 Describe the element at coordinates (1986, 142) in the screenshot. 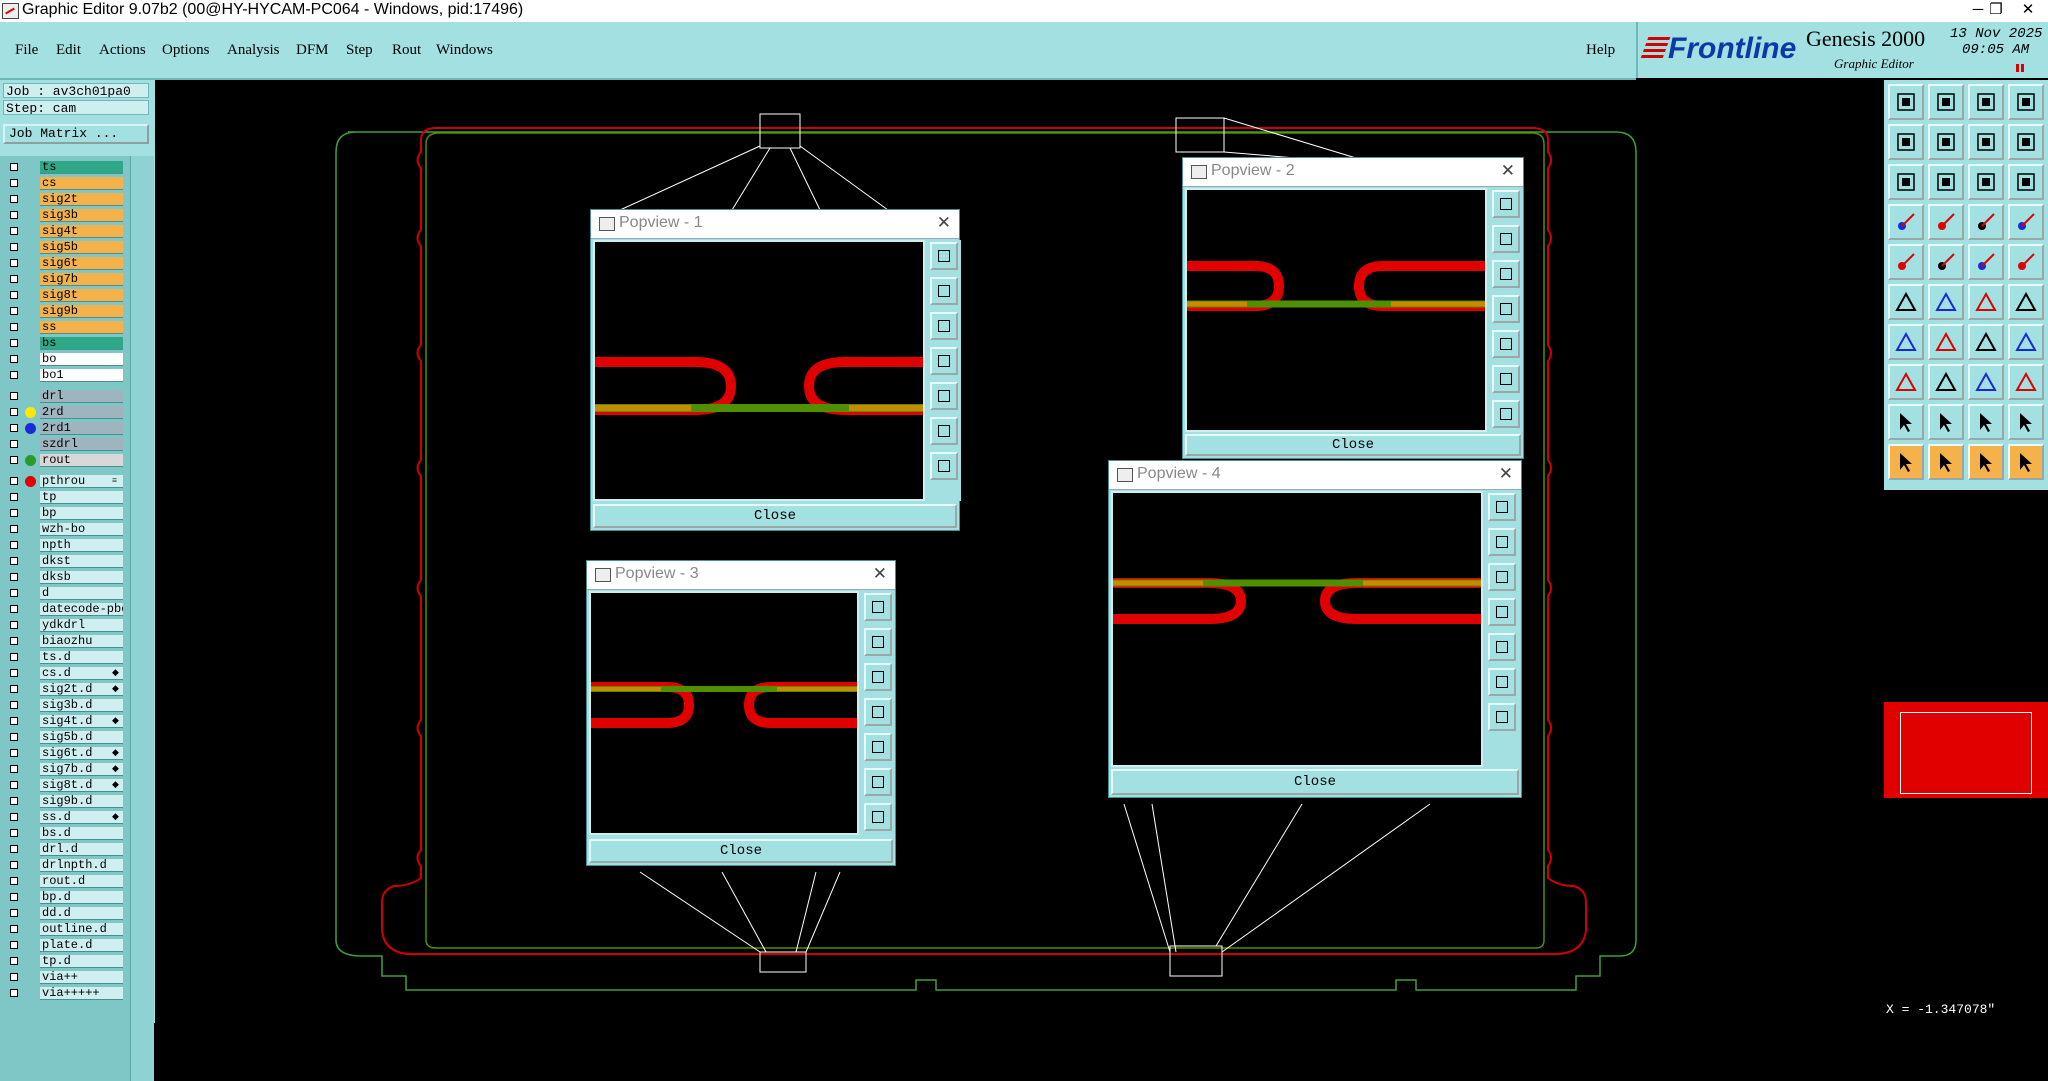

I see `zoom-ratio-icon` at that location.